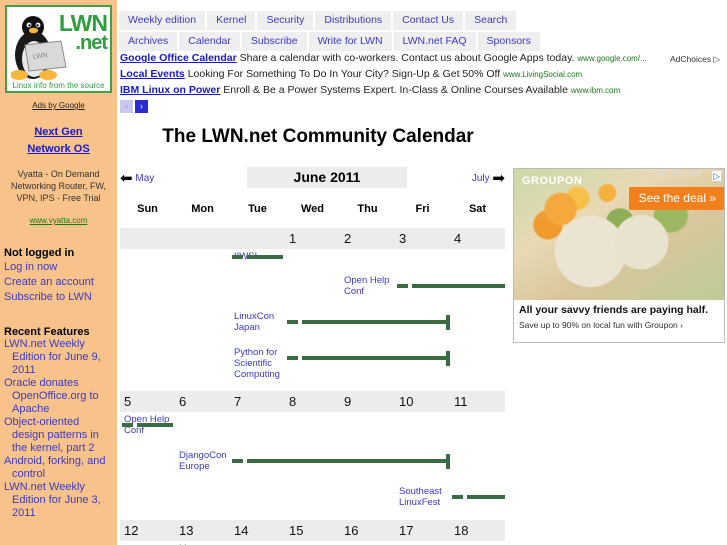 This screenshot has height=545, width=727. Describe the element at coordinates (477, 209) in the screenshot. I see `dow-sat: Sat` at that location.